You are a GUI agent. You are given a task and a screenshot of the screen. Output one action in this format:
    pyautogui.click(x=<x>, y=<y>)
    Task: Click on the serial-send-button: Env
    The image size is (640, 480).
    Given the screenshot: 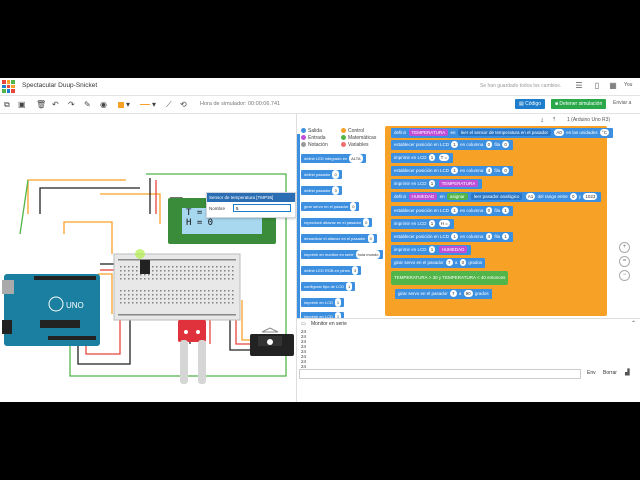 What is the action you would take?
    pyautogui.click(x=591, y=373)
    